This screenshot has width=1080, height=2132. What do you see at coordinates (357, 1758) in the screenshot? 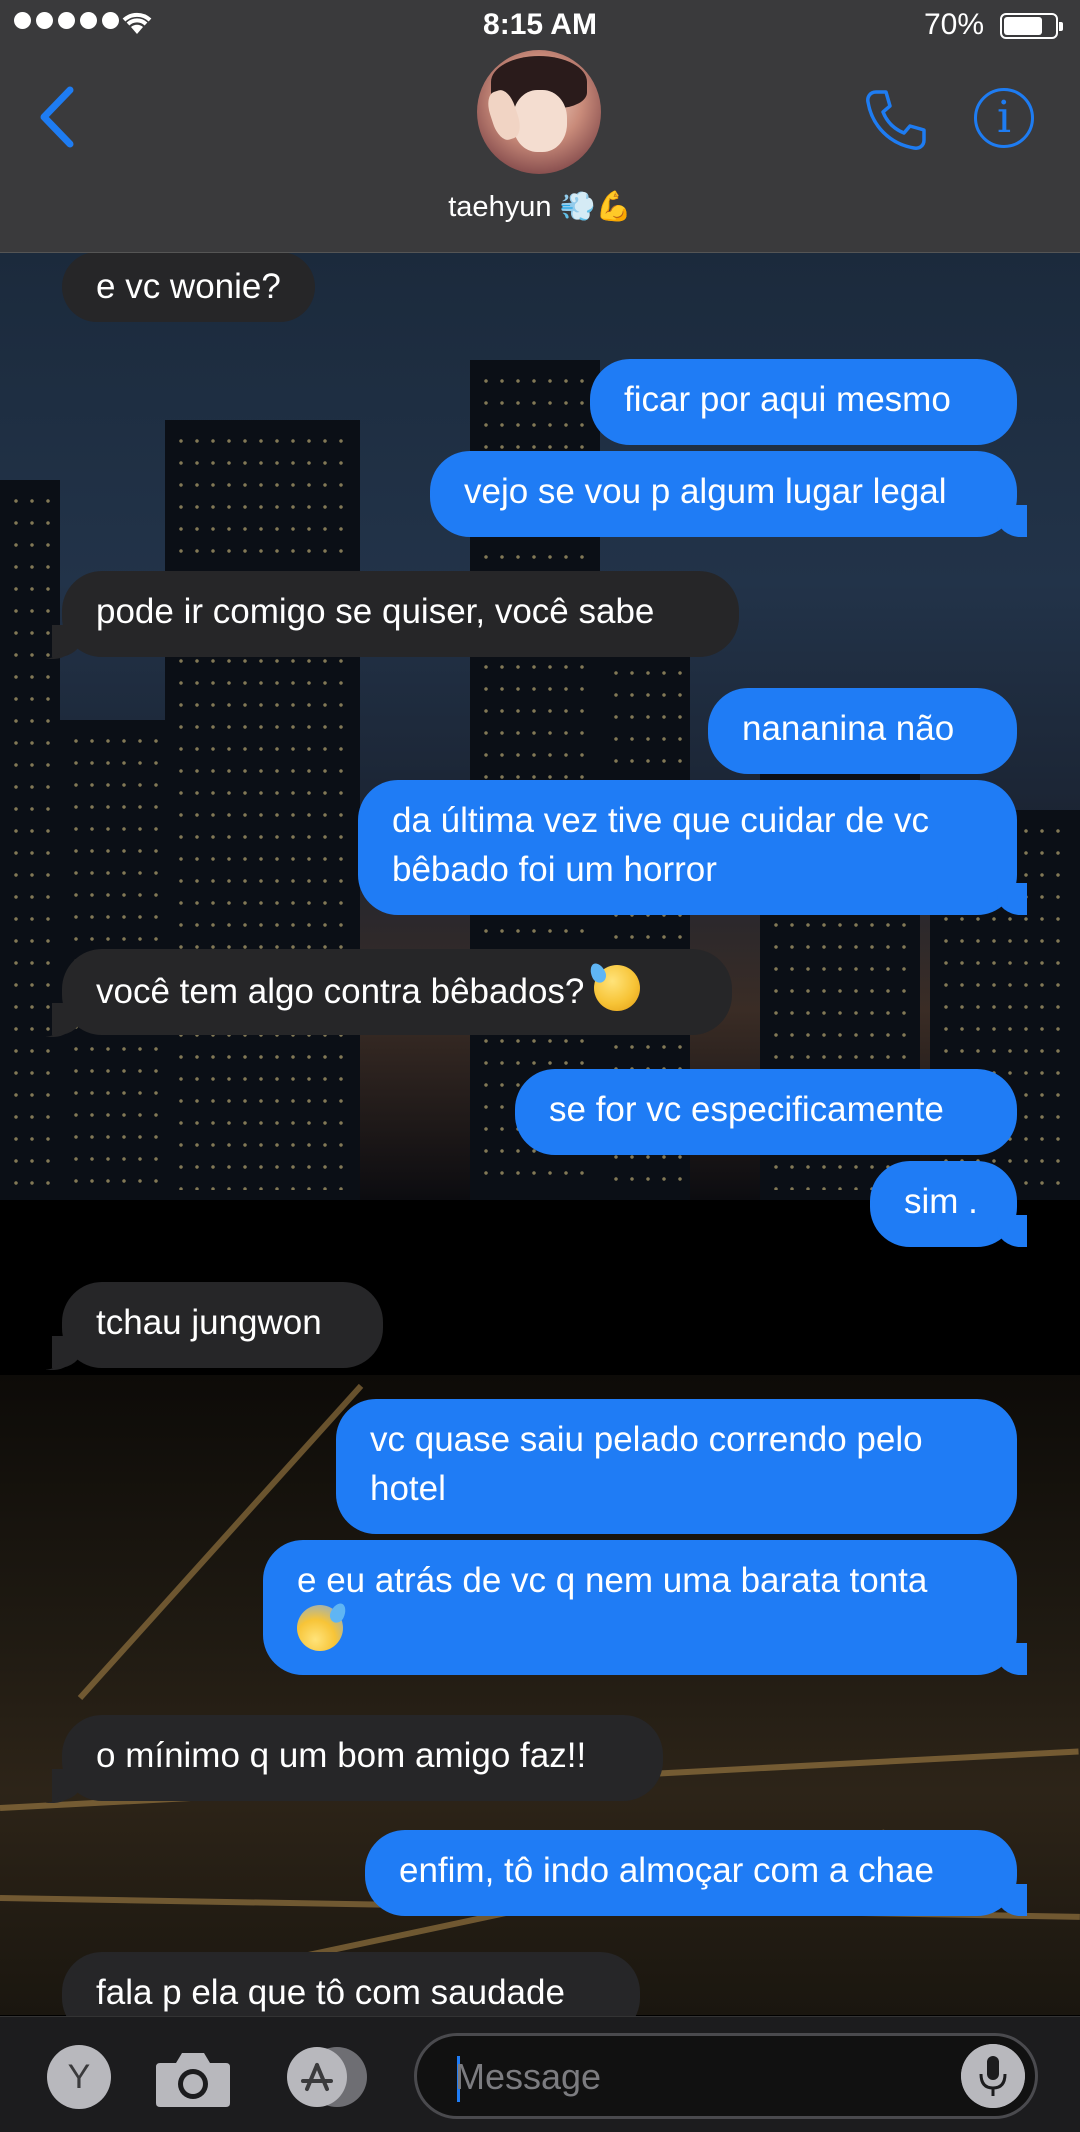
I see `message-incoming: o mínimo q um bom amigo faz!!` at bounding box center [357, 1758].